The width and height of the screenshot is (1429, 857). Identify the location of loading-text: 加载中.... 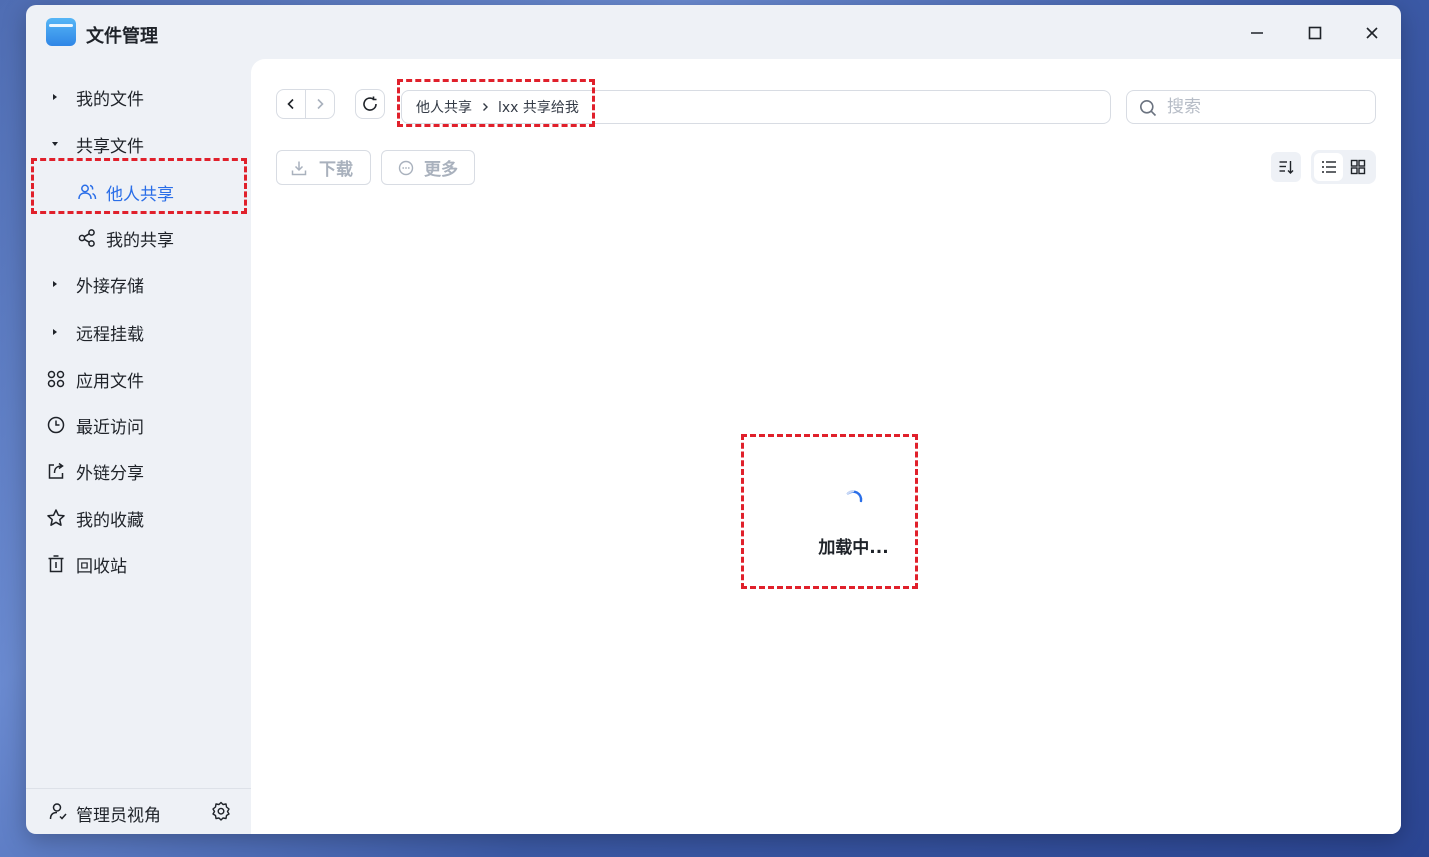
(853, 548).